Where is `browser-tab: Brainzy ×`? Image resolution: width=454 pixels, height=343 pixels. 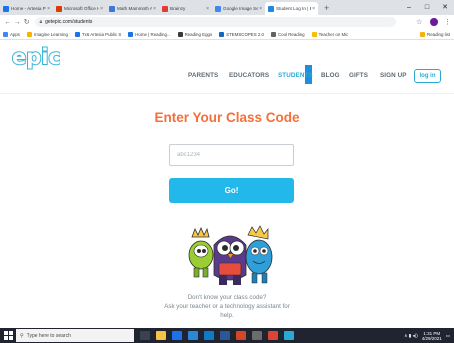
browser-tab: Brainzy × is located at coordinates (185, 8).